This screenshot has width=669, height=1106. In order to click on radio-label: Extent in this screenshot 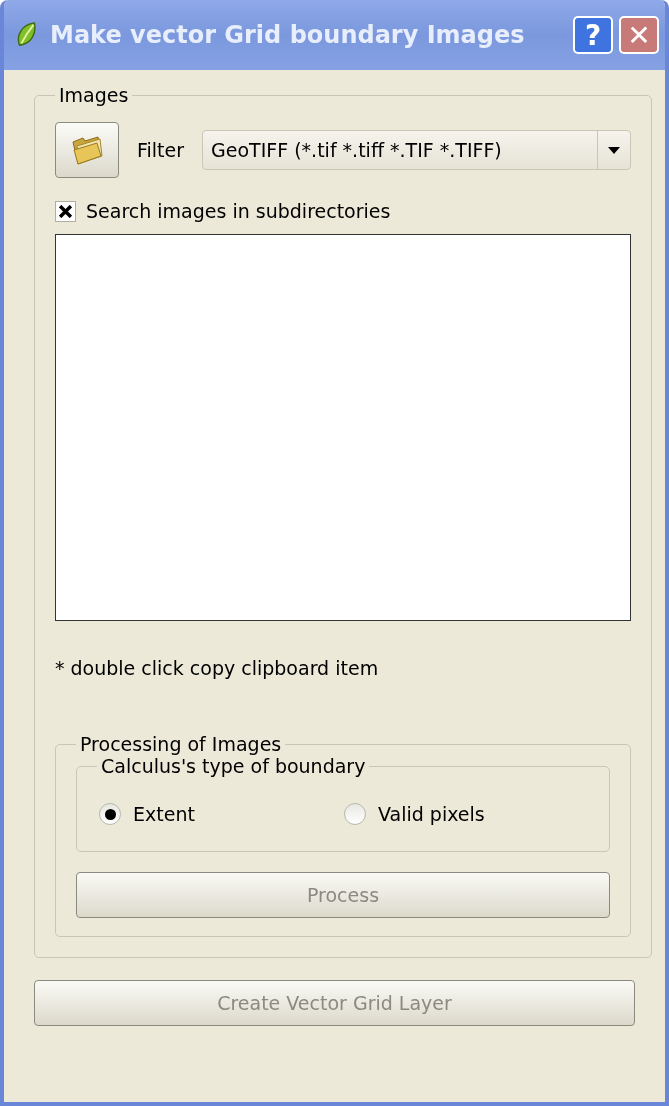, I will do `click(164, 814)`.